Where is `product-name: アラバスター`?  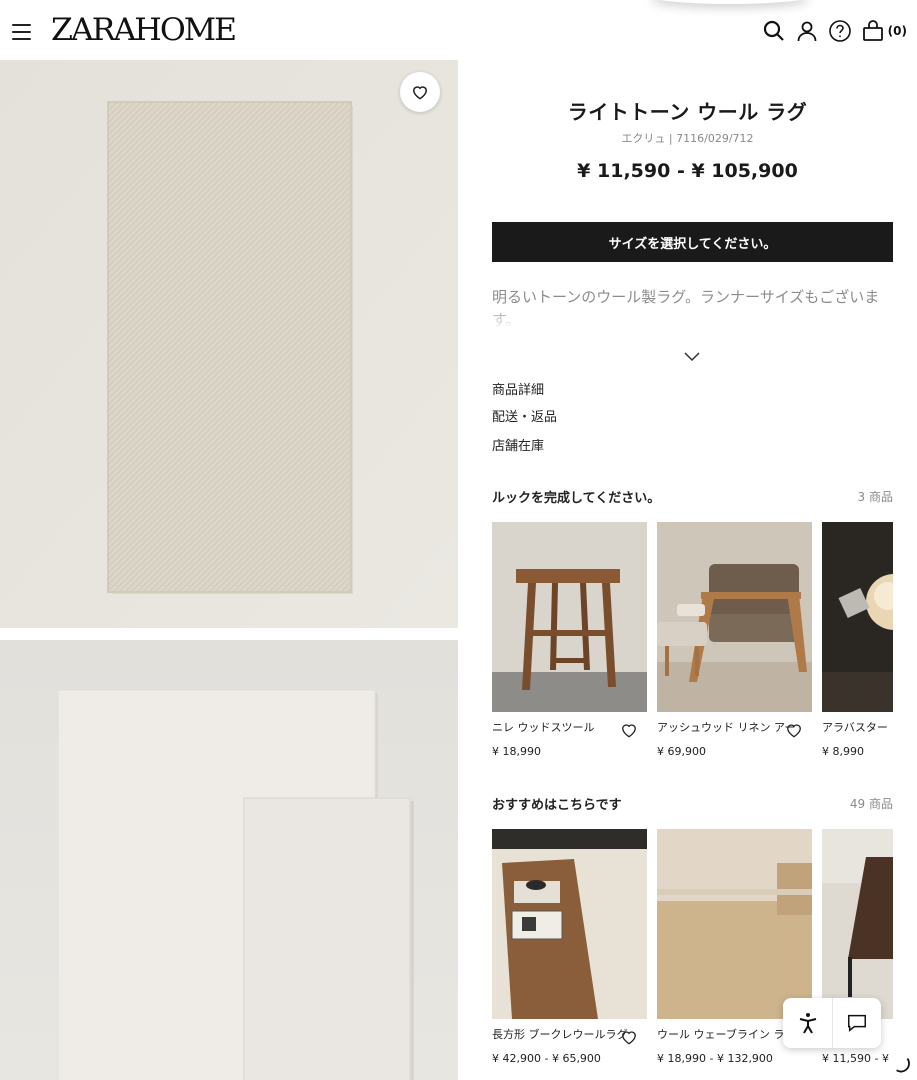
product-name: アラバスター is located at coordinates (857, 727).